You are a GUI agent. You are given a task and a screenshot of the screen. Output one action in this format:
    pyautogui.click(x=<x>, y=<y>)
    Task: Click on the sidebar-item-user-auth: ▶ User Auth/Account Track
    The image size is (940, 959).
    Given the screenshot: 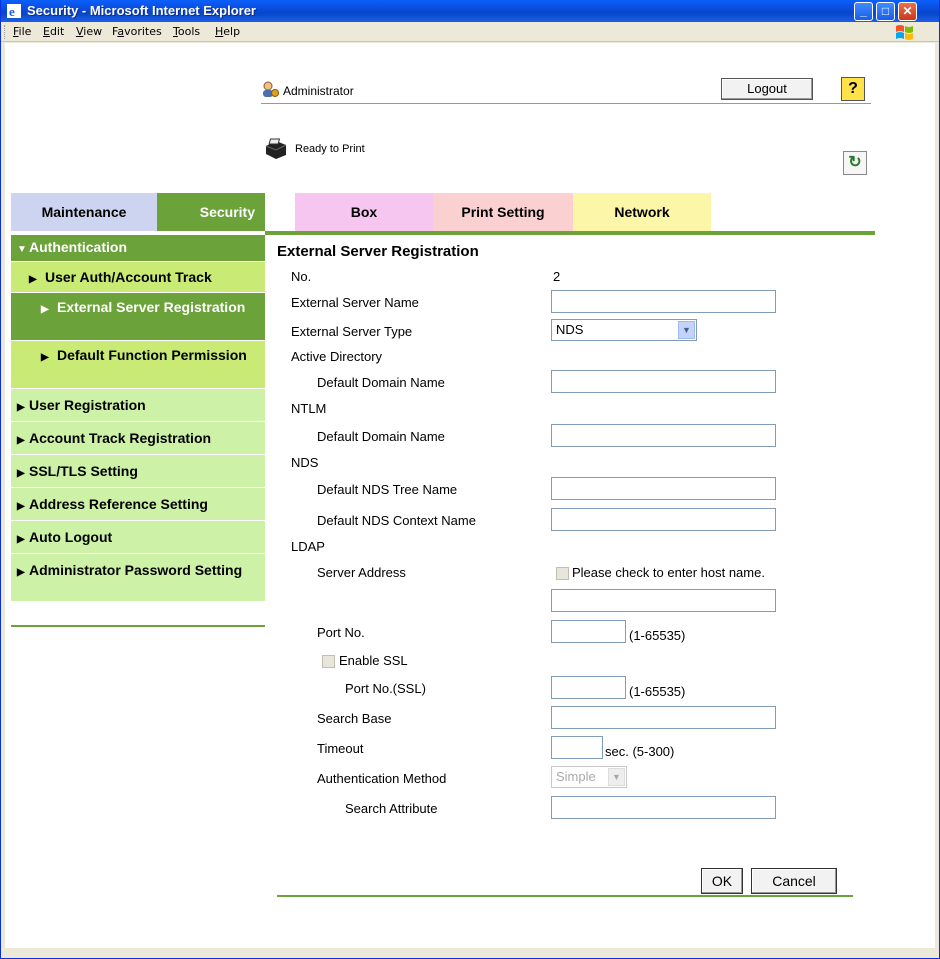 What is the action you would take?
    pyautogui.click(x=138, y=276)
    